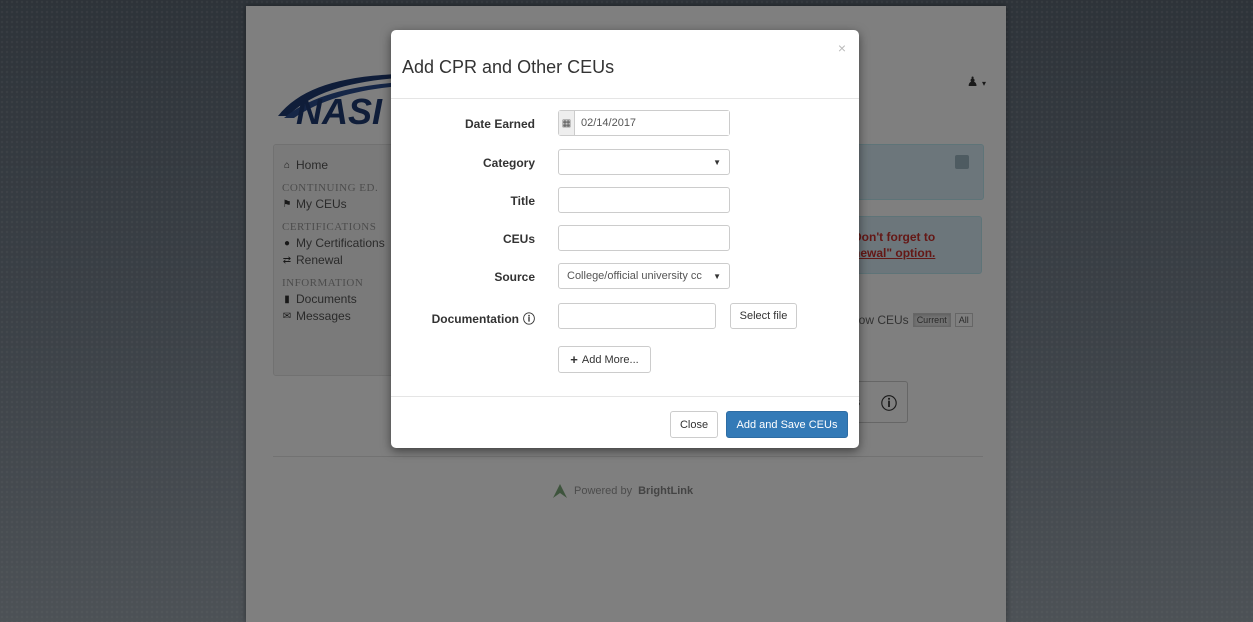 The height and width of the screenshot is (622, 1253). What do you see at coordinates (652, 123) in the screenshot?
I see `date-earned-input` at bounding box center [652, 123].